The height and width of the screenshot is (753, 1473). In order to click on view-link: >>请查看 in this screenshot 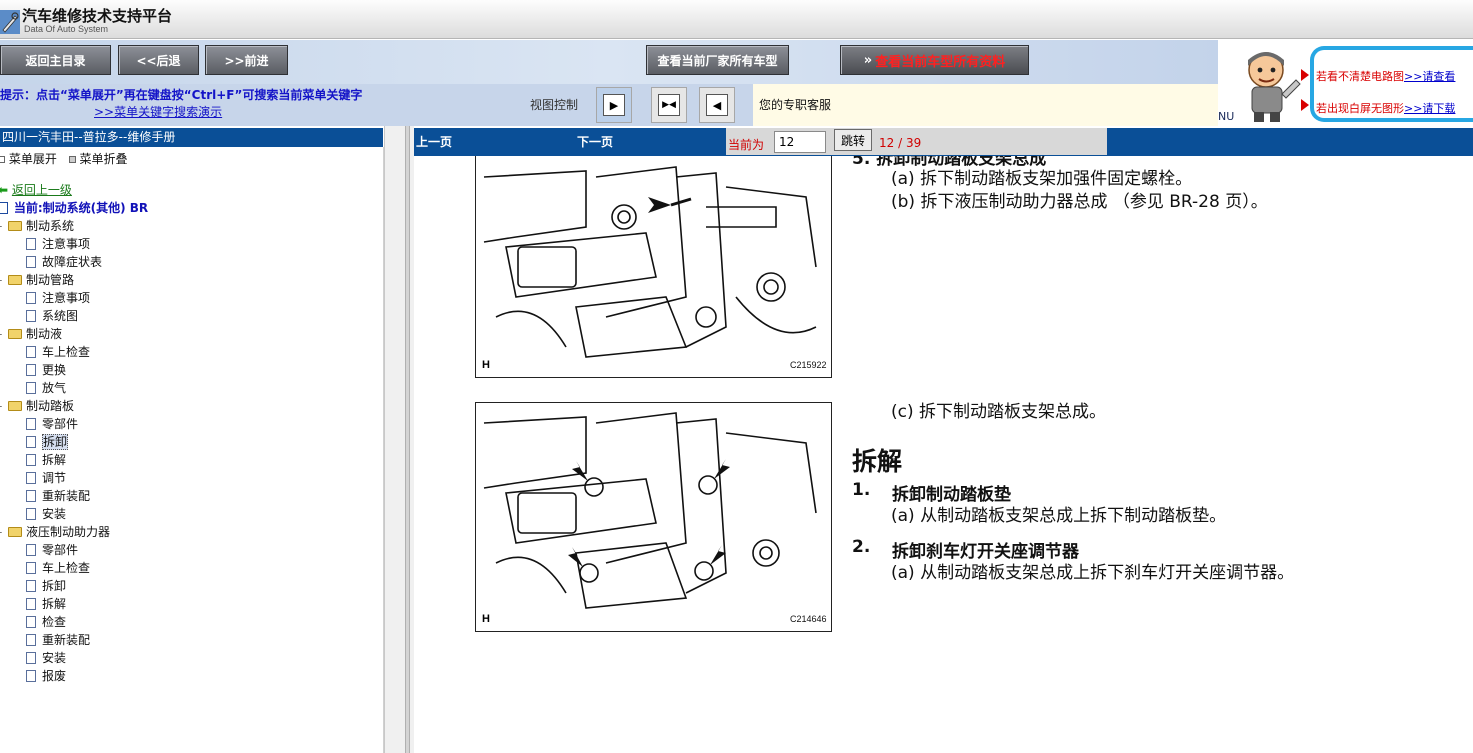, I will do `click(1429, 76)`.